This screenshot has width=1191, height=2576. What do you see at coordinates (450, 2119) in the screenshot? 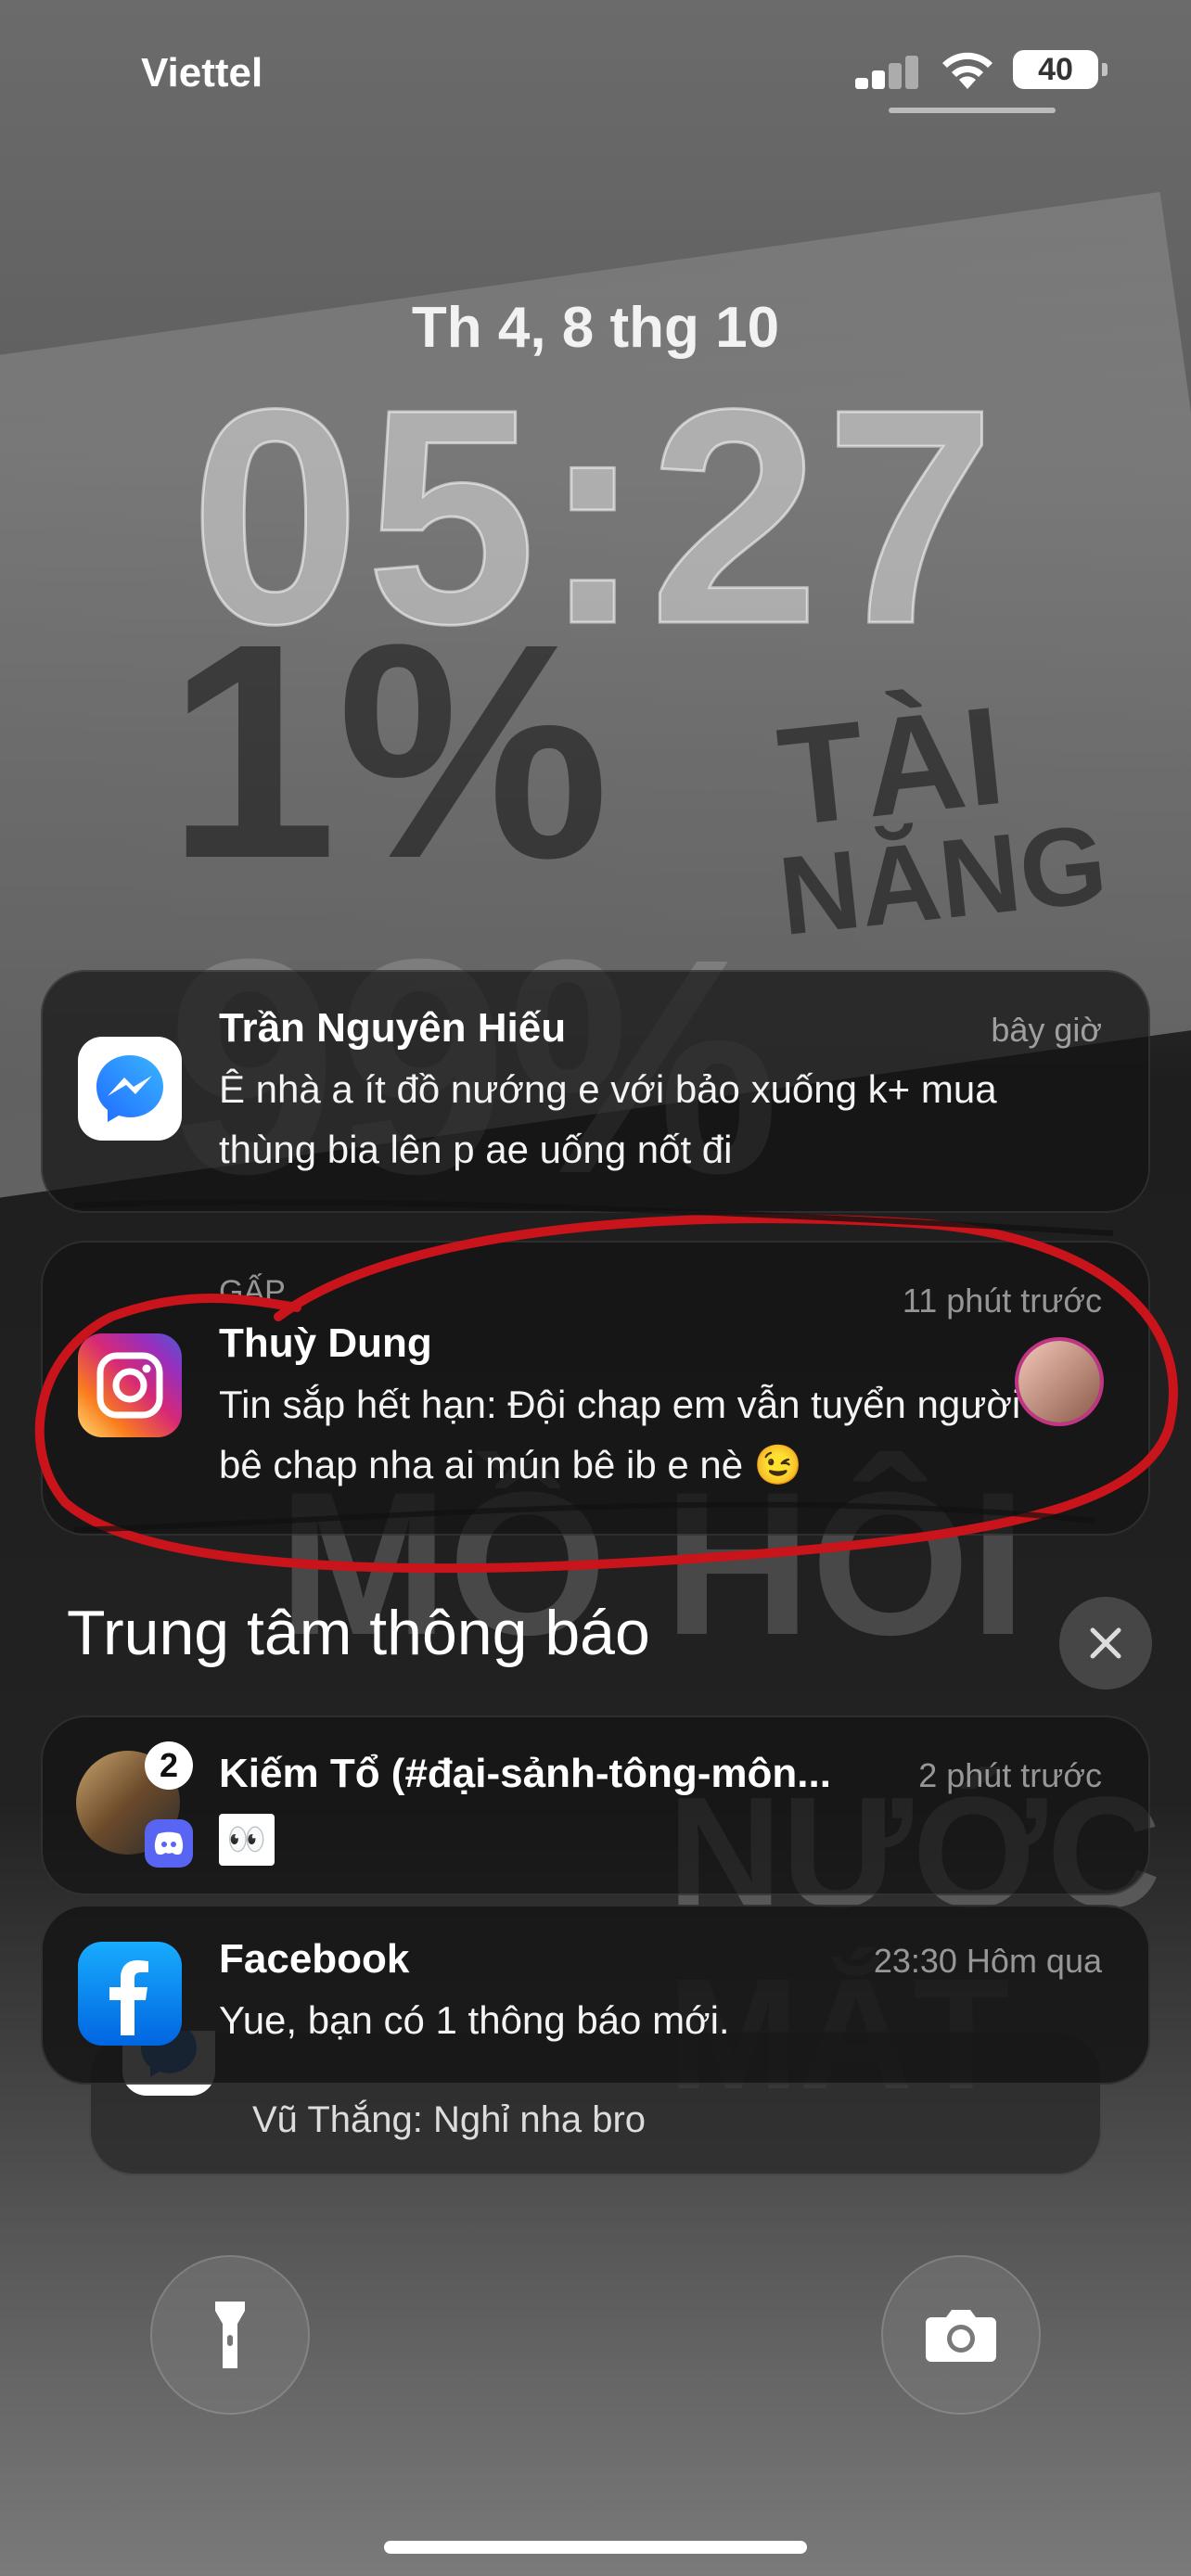
I see `notification-message: Vũ Thắng: Nghỉ nha bro` at bounding box center [450, 2119].